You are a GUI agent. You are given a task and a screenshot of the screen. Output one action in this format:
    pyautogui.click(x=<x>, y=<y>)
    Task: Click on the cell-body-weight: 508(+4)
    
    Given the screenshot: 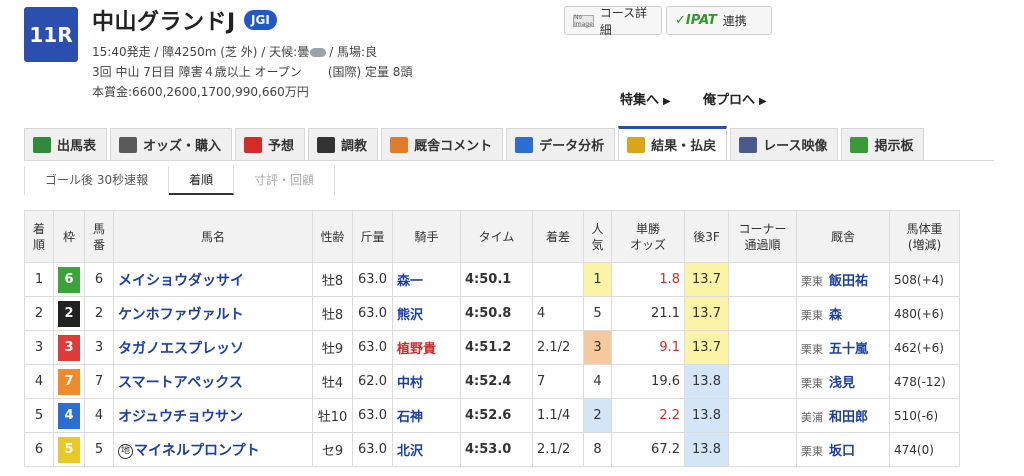 What is the action you would take?
    pyautogui.click(x=924, y=279)
    